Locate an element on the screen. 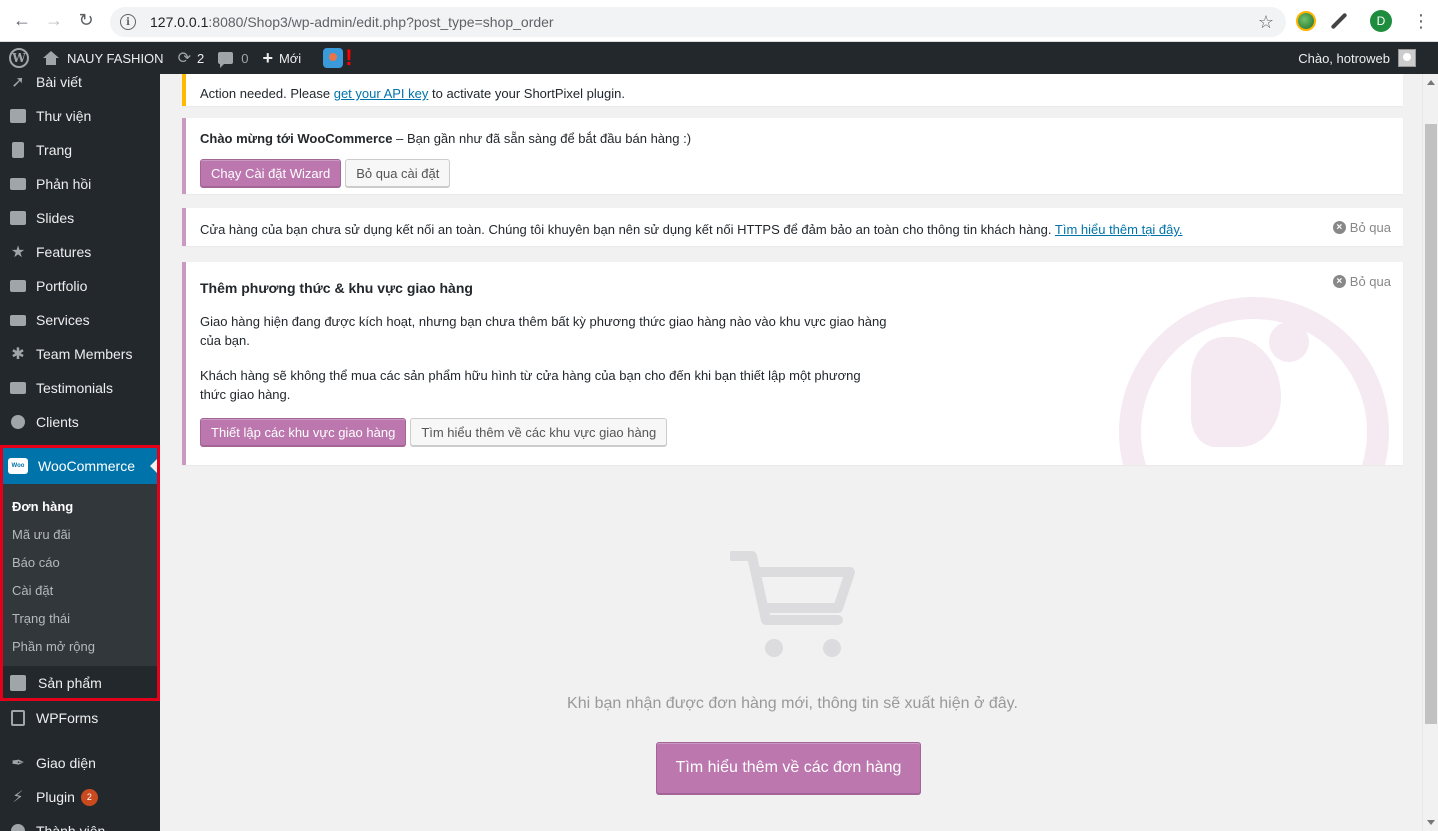 The width and height of the screenshot is (1438, 831). sidebar-item-users: Thành viên is located at coordinates (80, 822).